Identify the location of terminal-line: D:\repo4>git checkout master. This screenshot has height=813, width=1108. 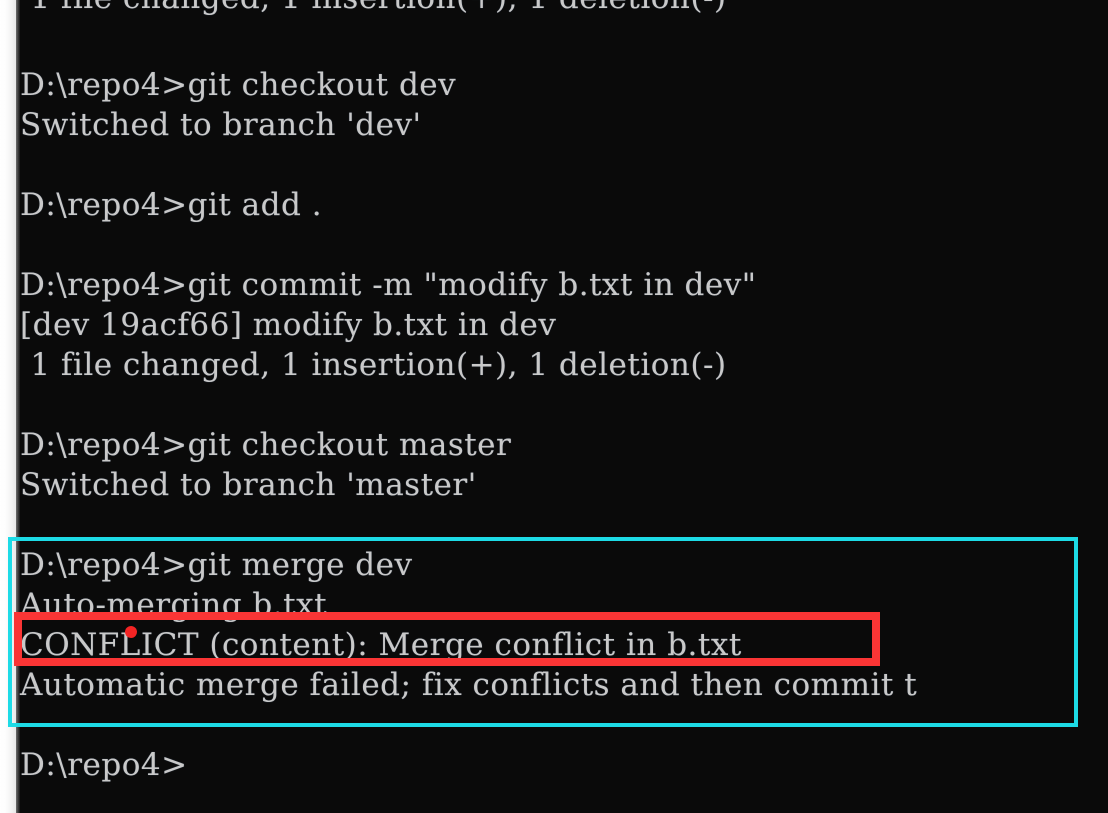
(266, 445).